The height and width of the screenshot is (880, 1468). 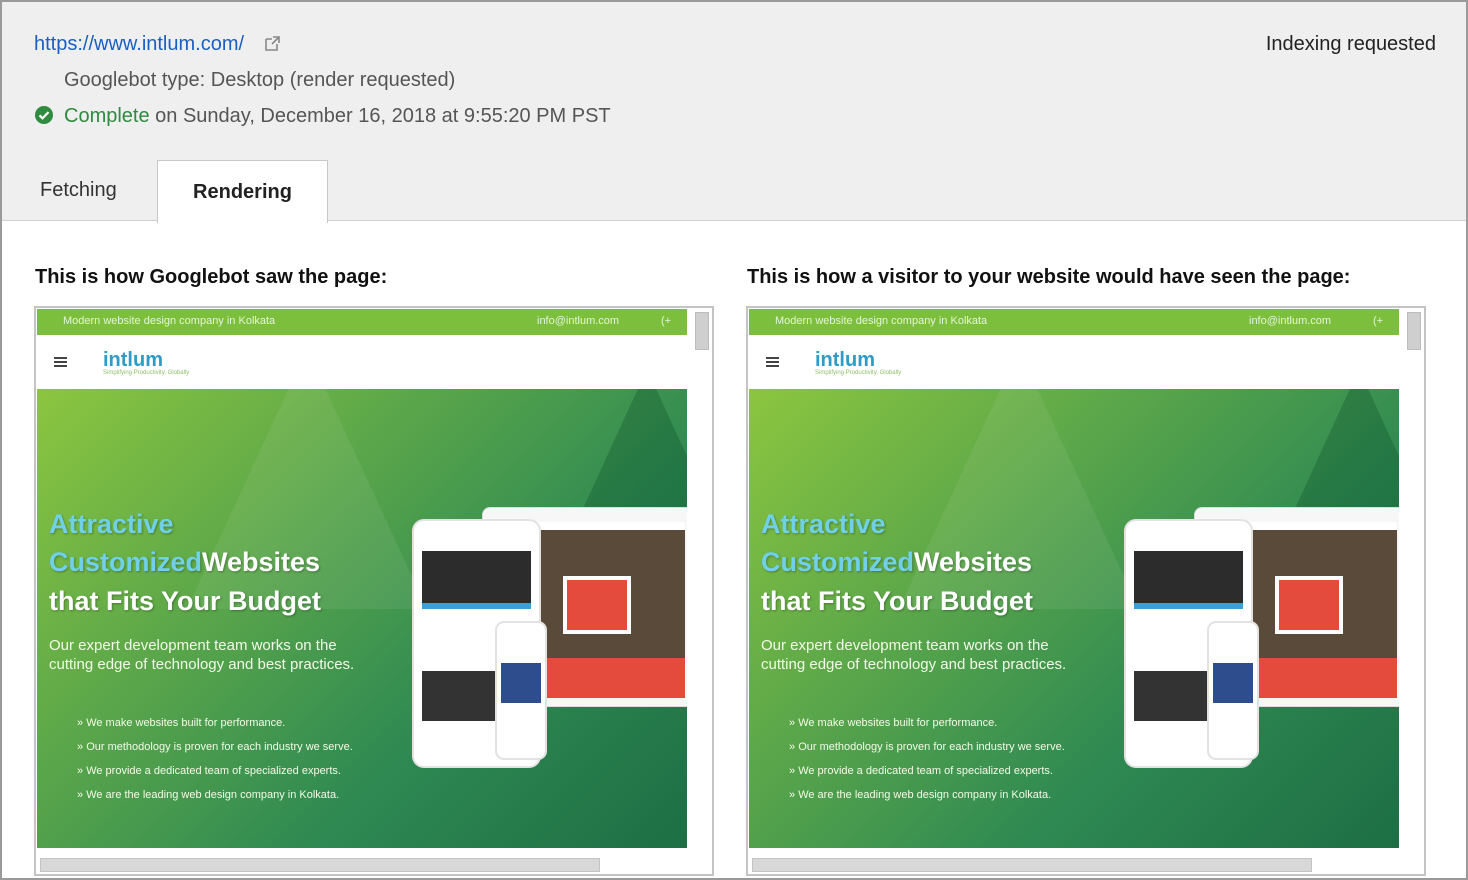 What do you see at coordinates (211, 277) in the screenshot?
I see `googlebot-caption: This is how Googlebot saw the page:` at bounding box center [211, 277].